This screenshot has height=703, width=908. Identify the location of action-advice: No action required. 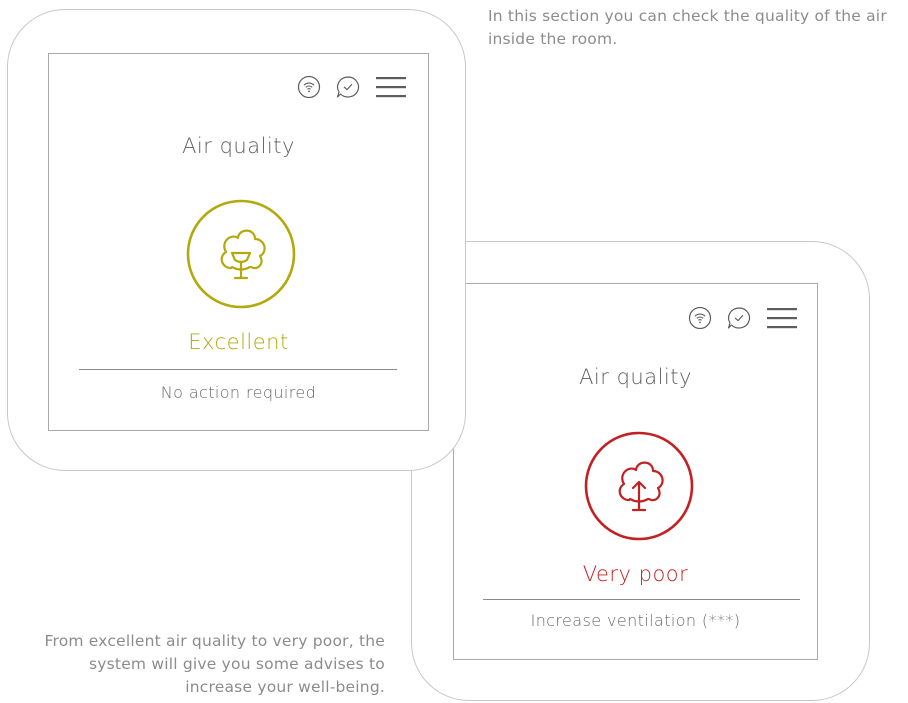
(238, 392).